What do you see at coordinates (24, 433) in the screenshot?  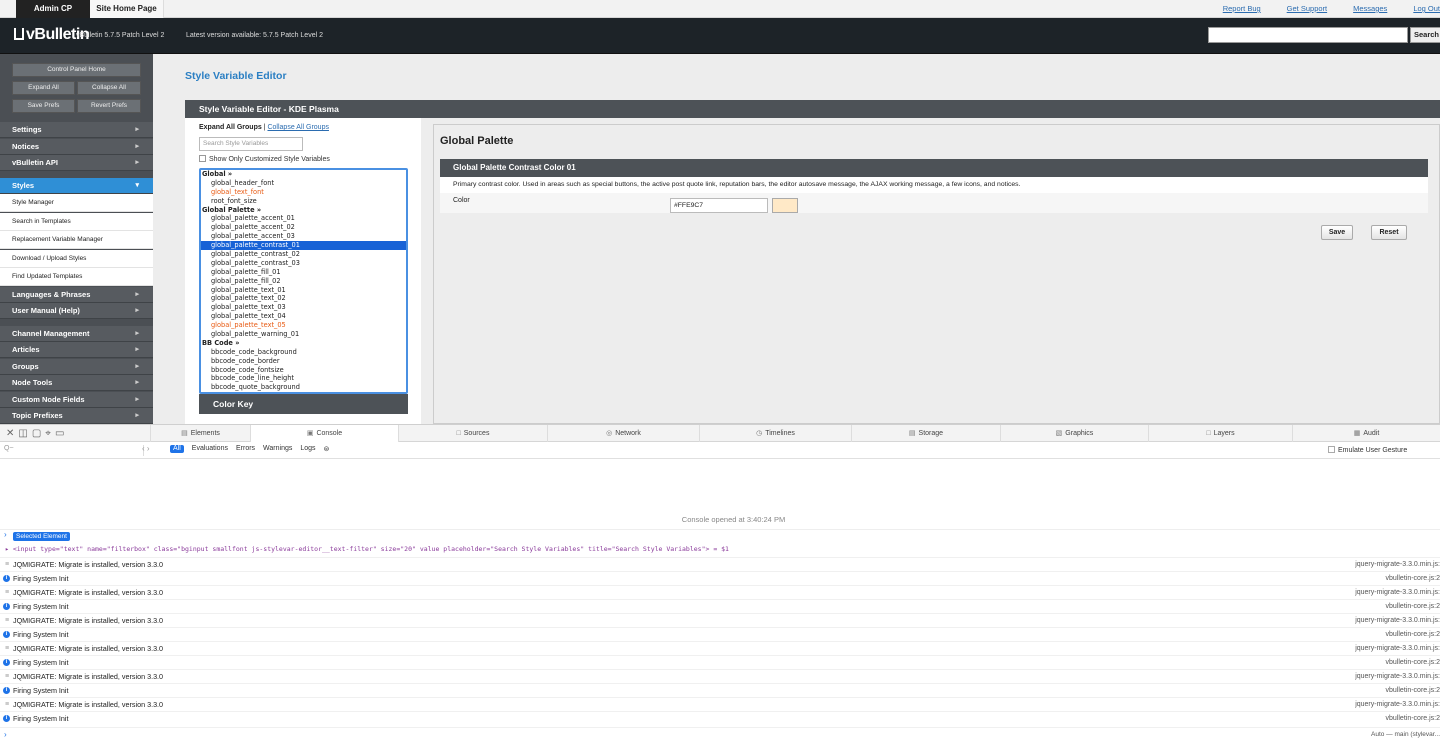 I see `dock-icon: ◫` at bounding box center [24, 433].